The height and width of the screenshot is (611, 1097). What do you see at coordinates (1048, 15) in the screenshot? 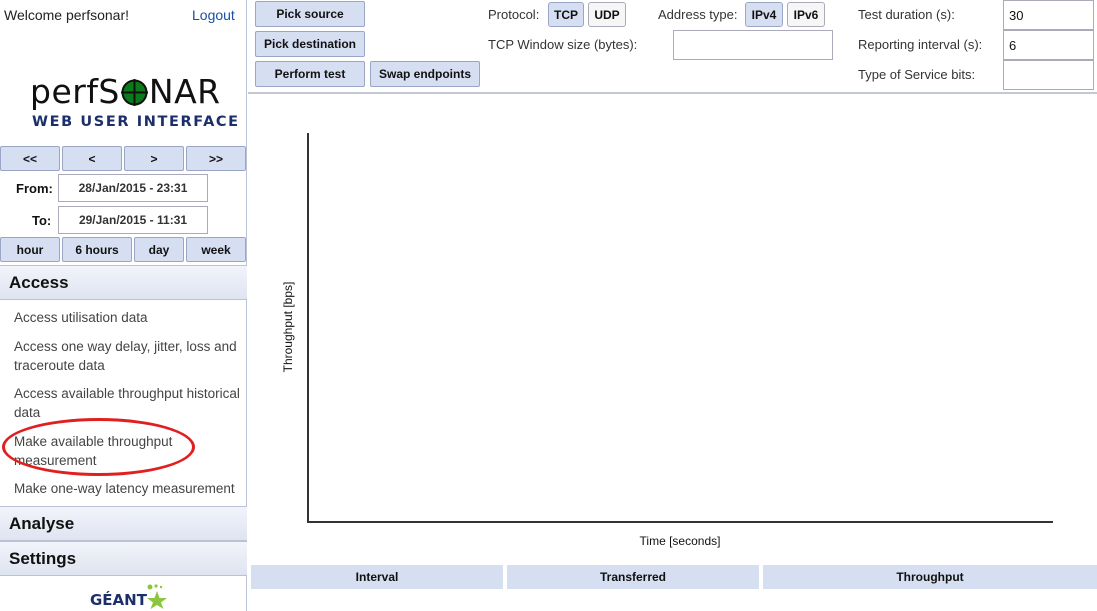
I see `test-duration-input` at bounding box center [1048, 15].